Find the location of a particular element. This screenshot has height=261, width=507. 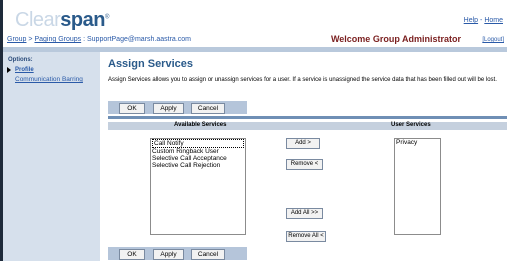

ok-button-bottom: OK is located at coordinates (132, 254).